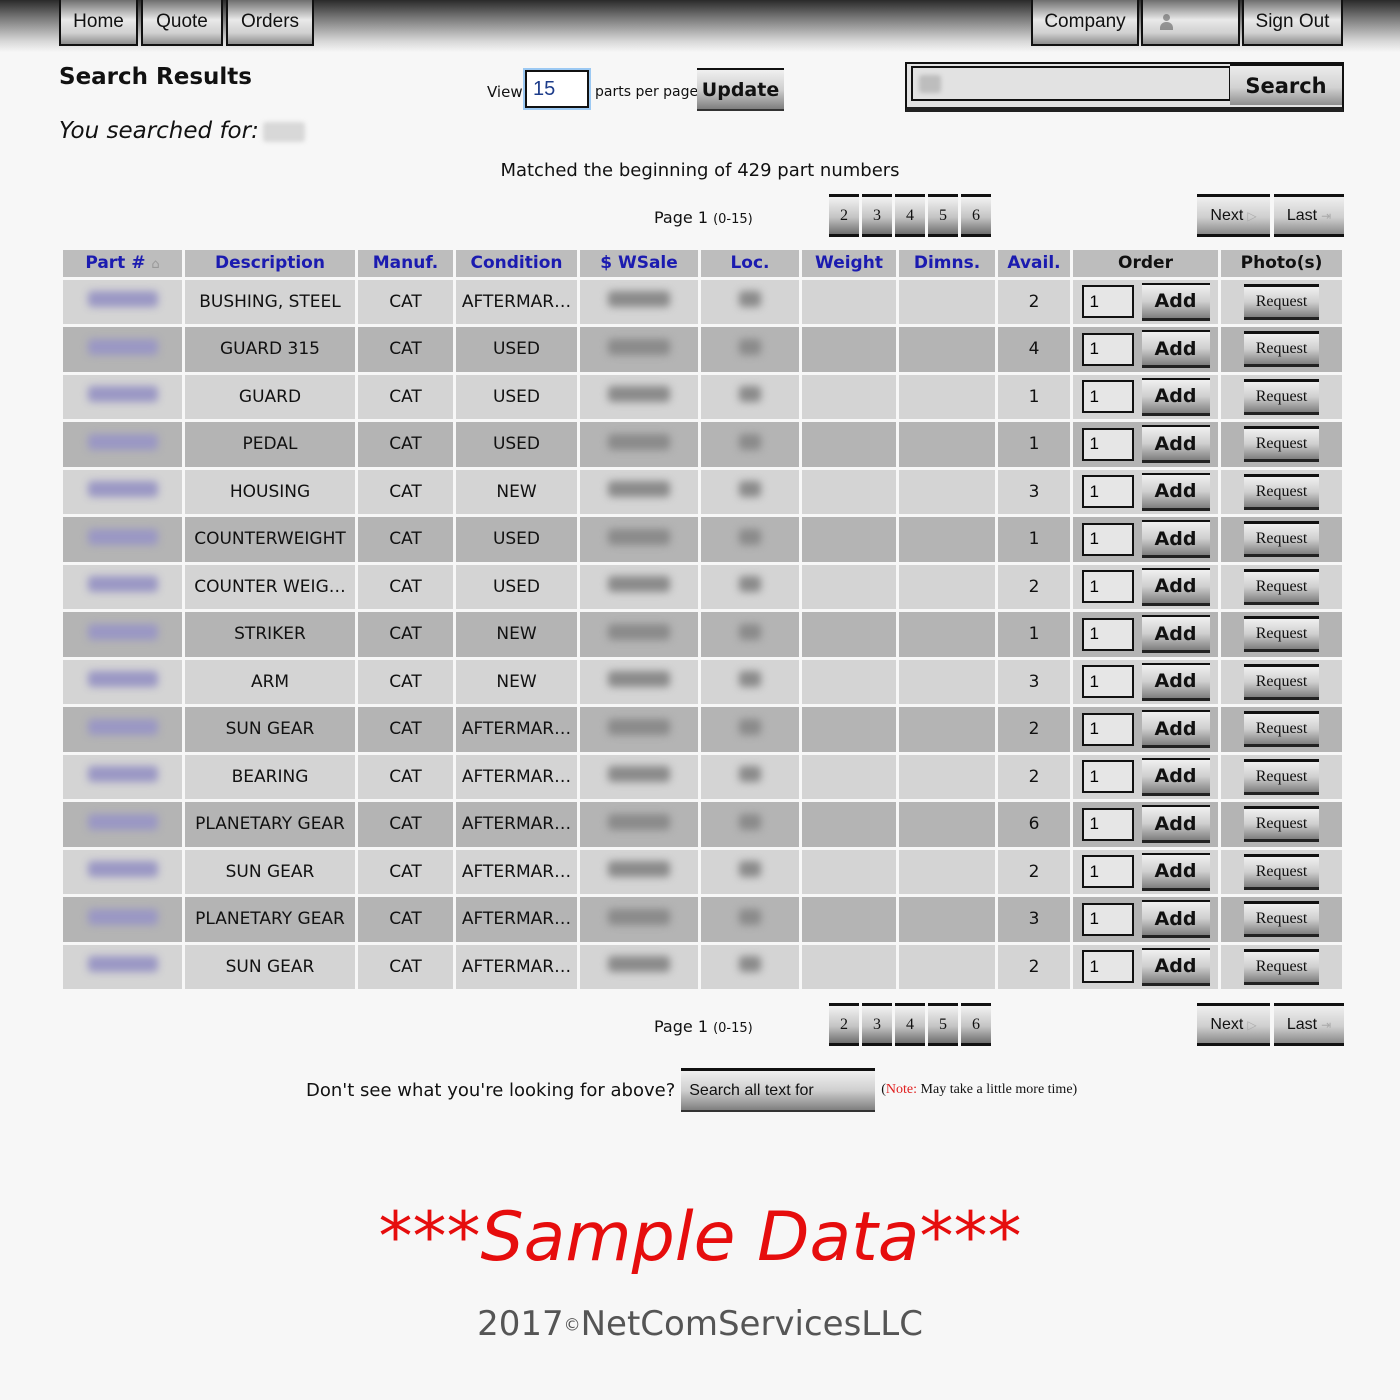 Image resolution: width=1400 pixels, height=1400 pixels. Describe the element at coordinates (849, 265) in the screenshot. I see `col-weight: Weight` at that location.